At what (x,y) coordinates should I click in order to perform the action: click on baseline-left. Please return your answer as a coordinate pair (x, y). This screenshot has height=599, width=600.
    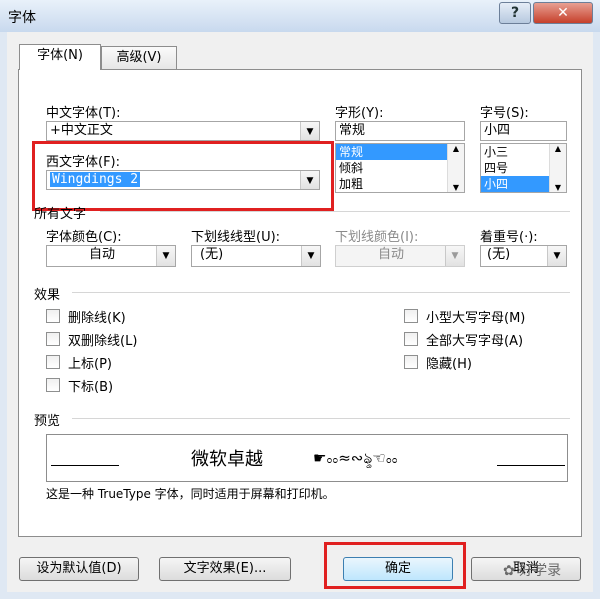
    Looking at the image, I should click on (85, 465).